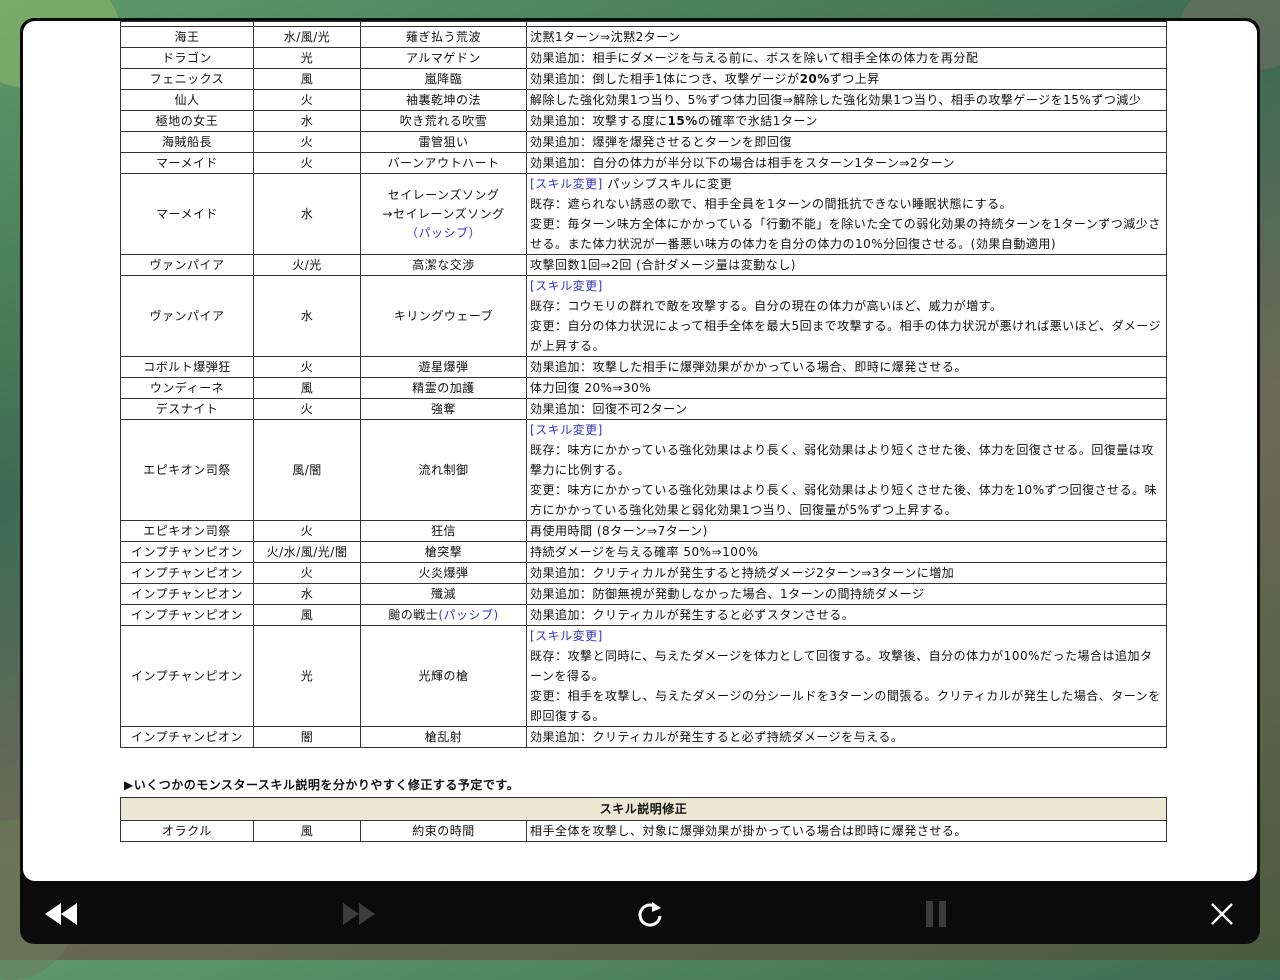 This screenshot has height=980, width=1280. What do you see at coordinates (742, 573) in the screenshot?
I see `skill-description-text: 効果追加：クリティカルが発生すると持続ダメージ2ターン⇒3ターンに増加` at bounding box center [742, 573].